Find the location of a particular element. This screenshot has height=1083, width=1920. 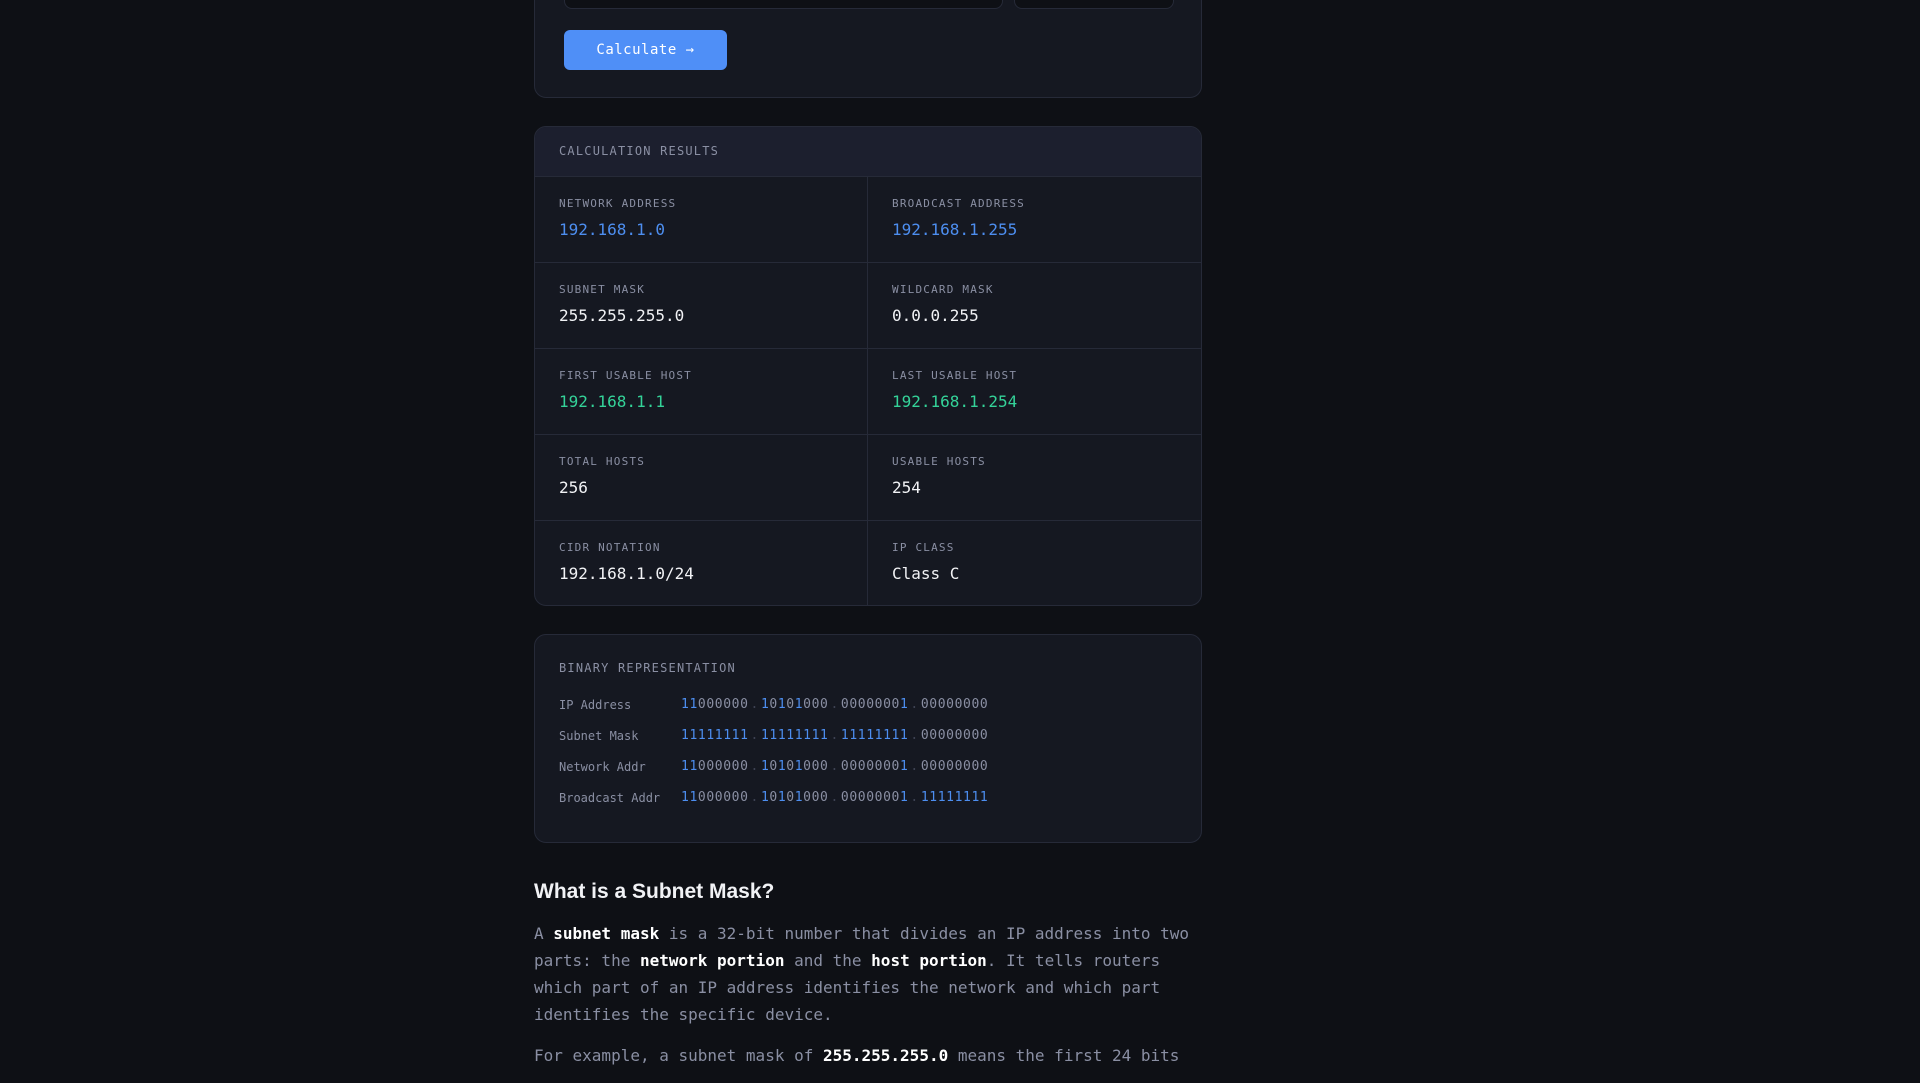

result-value: 0.0.0.255 is located at coordinates (935, 315).